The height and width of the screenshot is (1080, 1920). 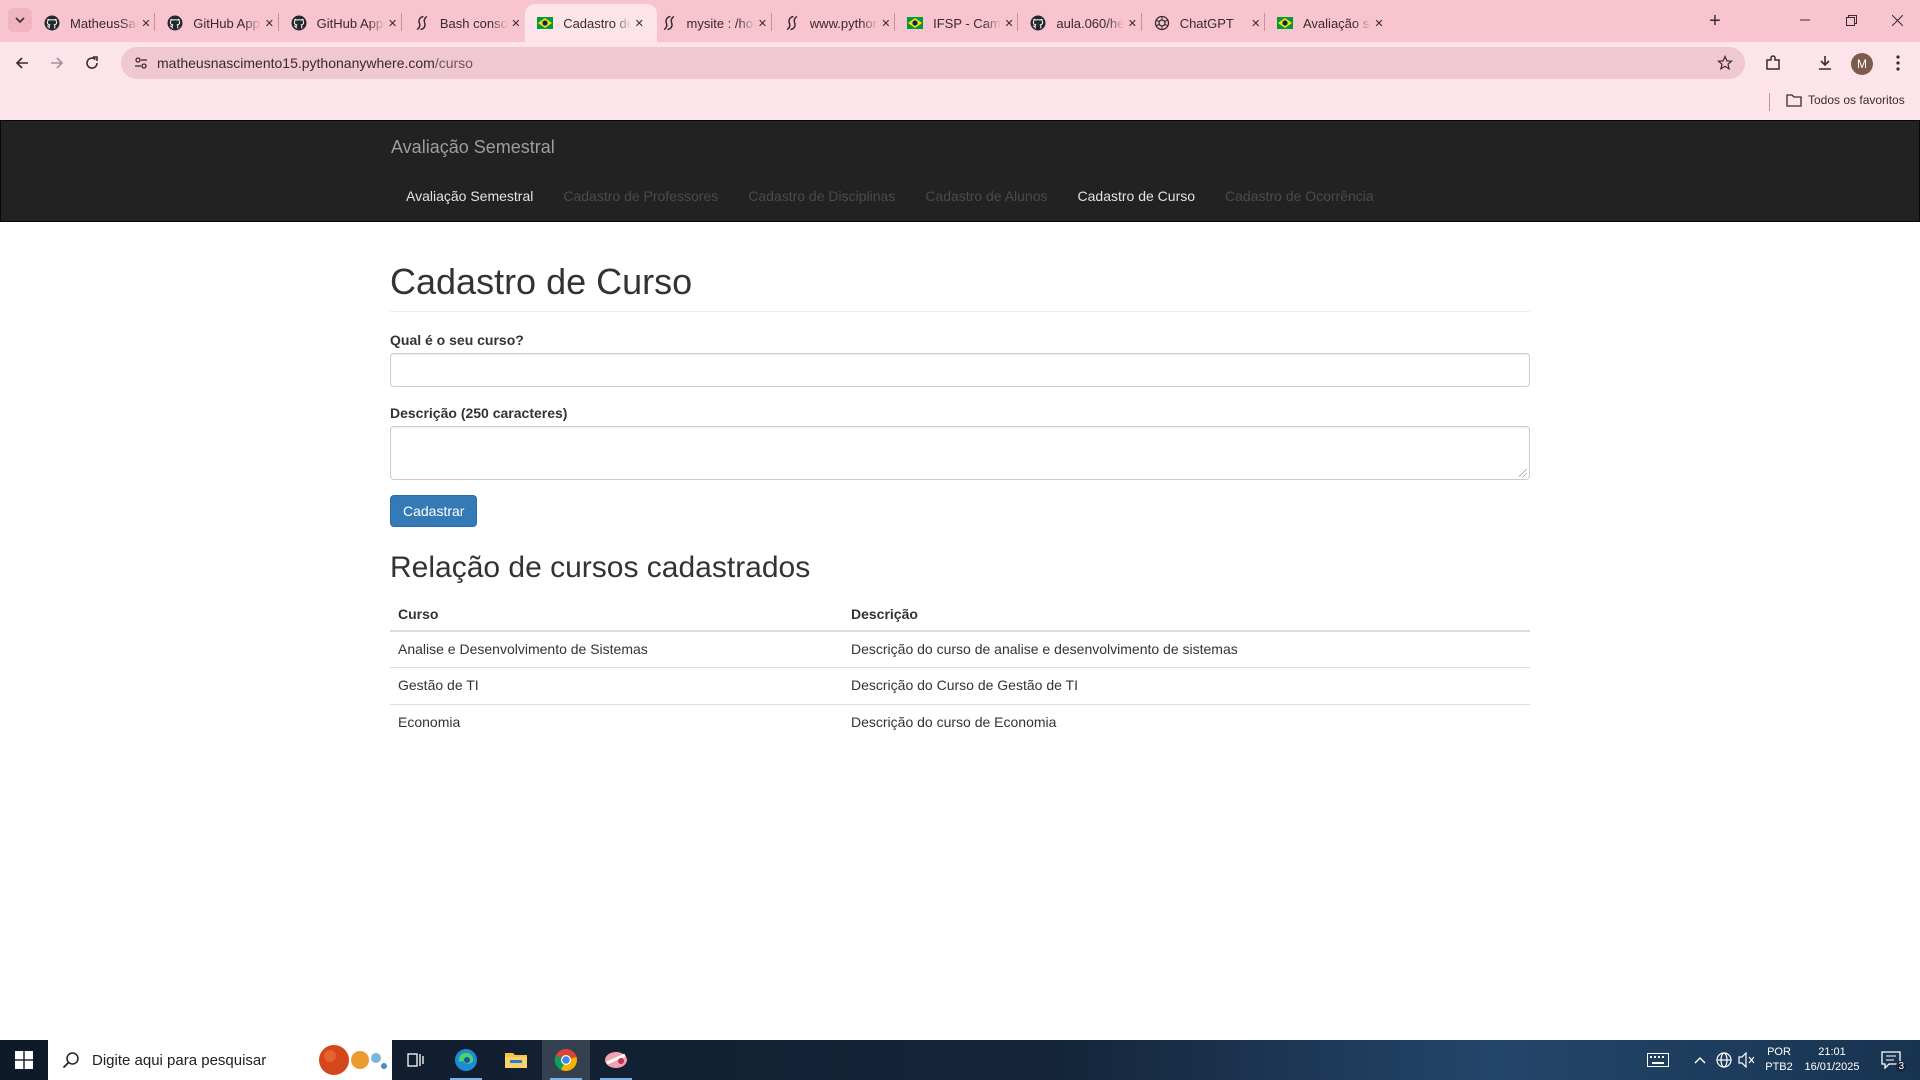 What do you see at coordinates (22, 63) in the screenshot?
I see `back-button` at bounding box center [22, 63].